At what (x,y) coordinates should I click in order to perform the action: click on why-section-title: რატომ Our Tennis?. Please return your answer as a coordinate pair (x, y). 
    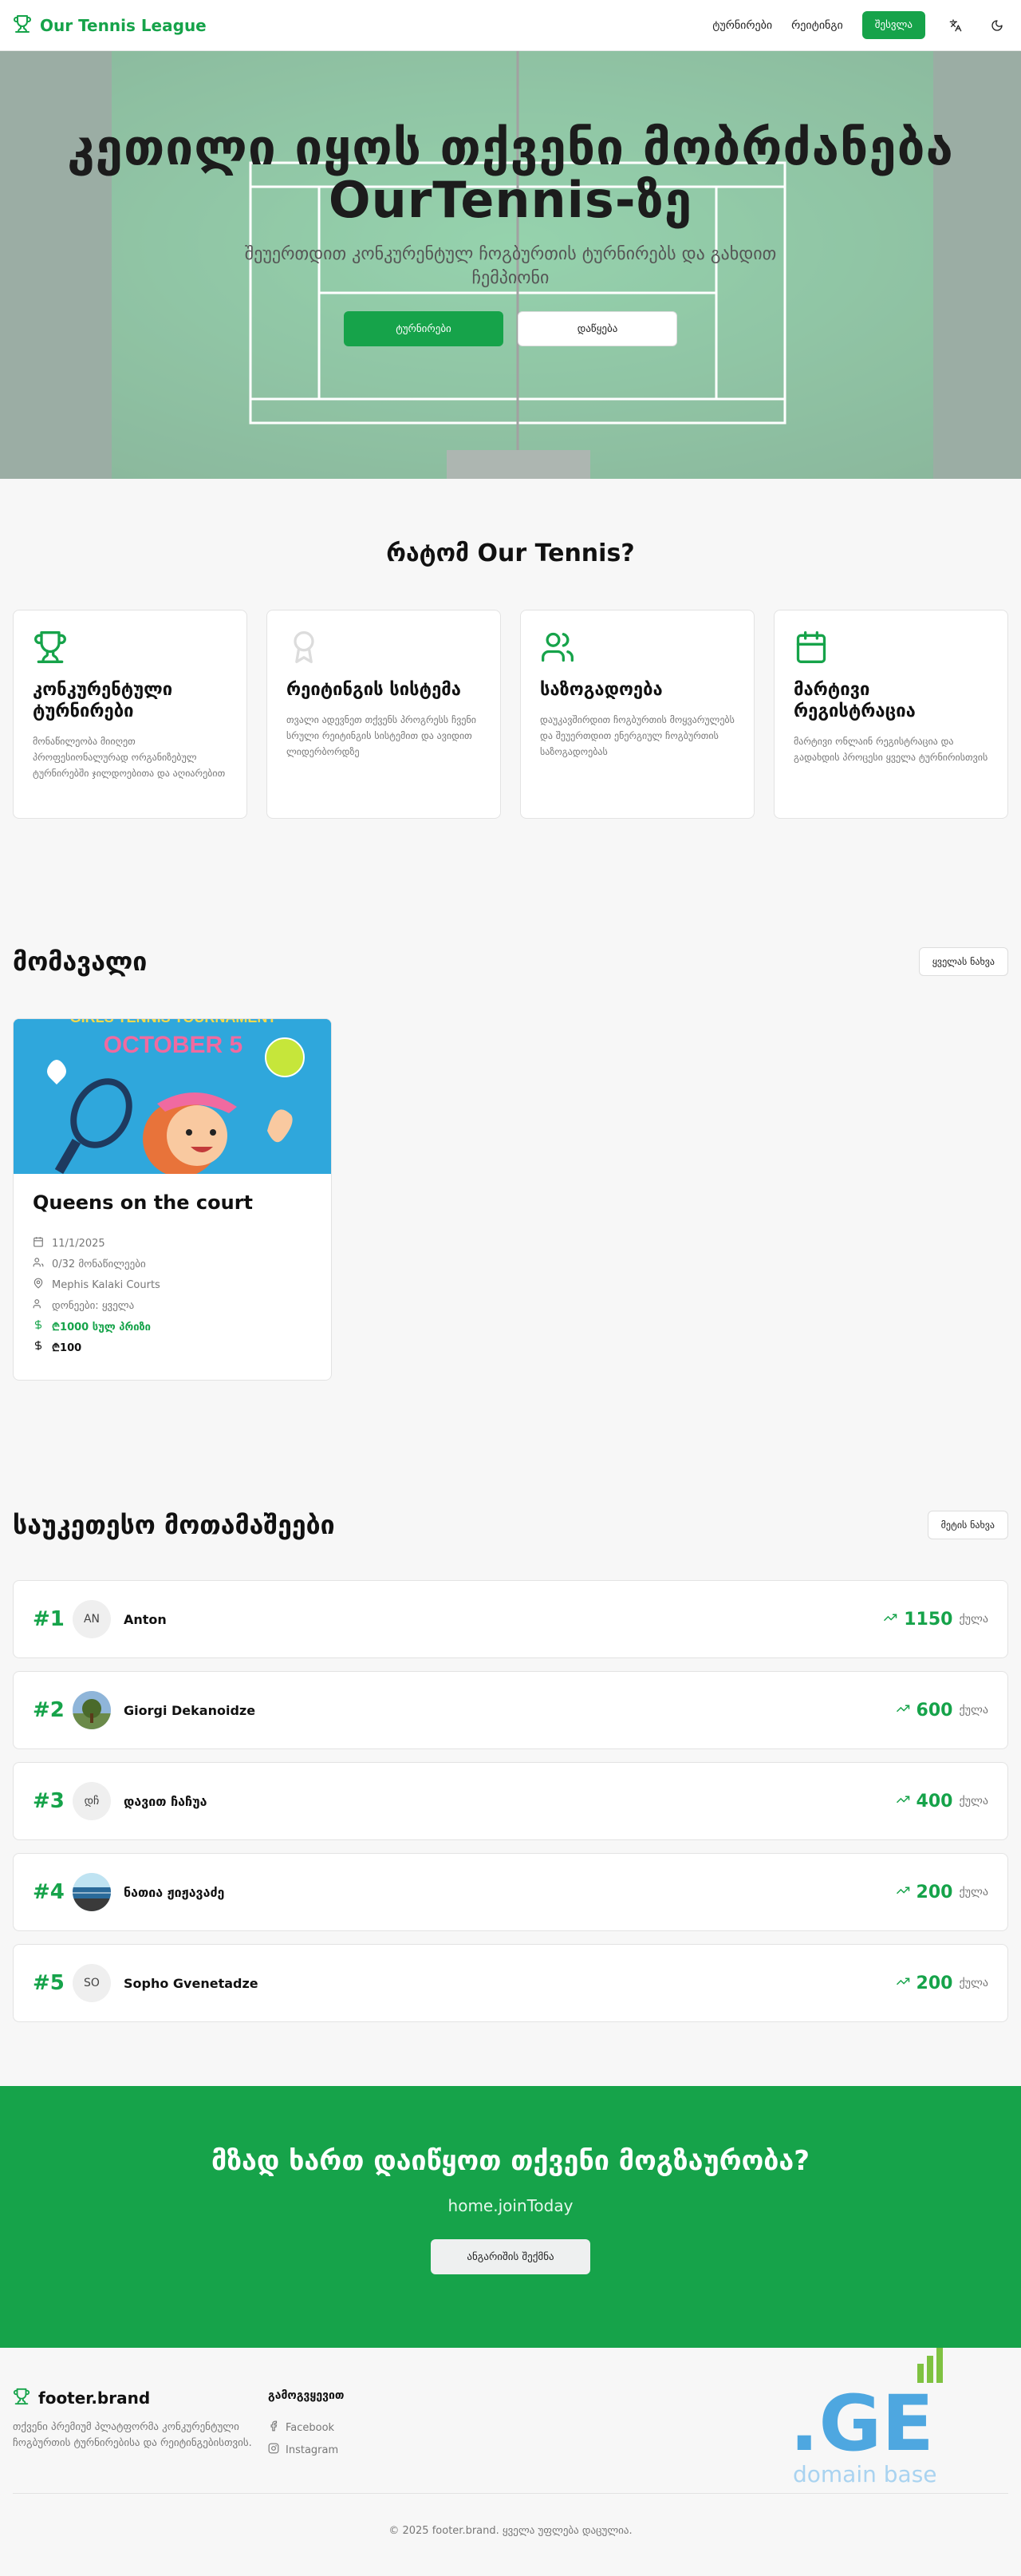
    Looking at the image, I should click on (510, 553).